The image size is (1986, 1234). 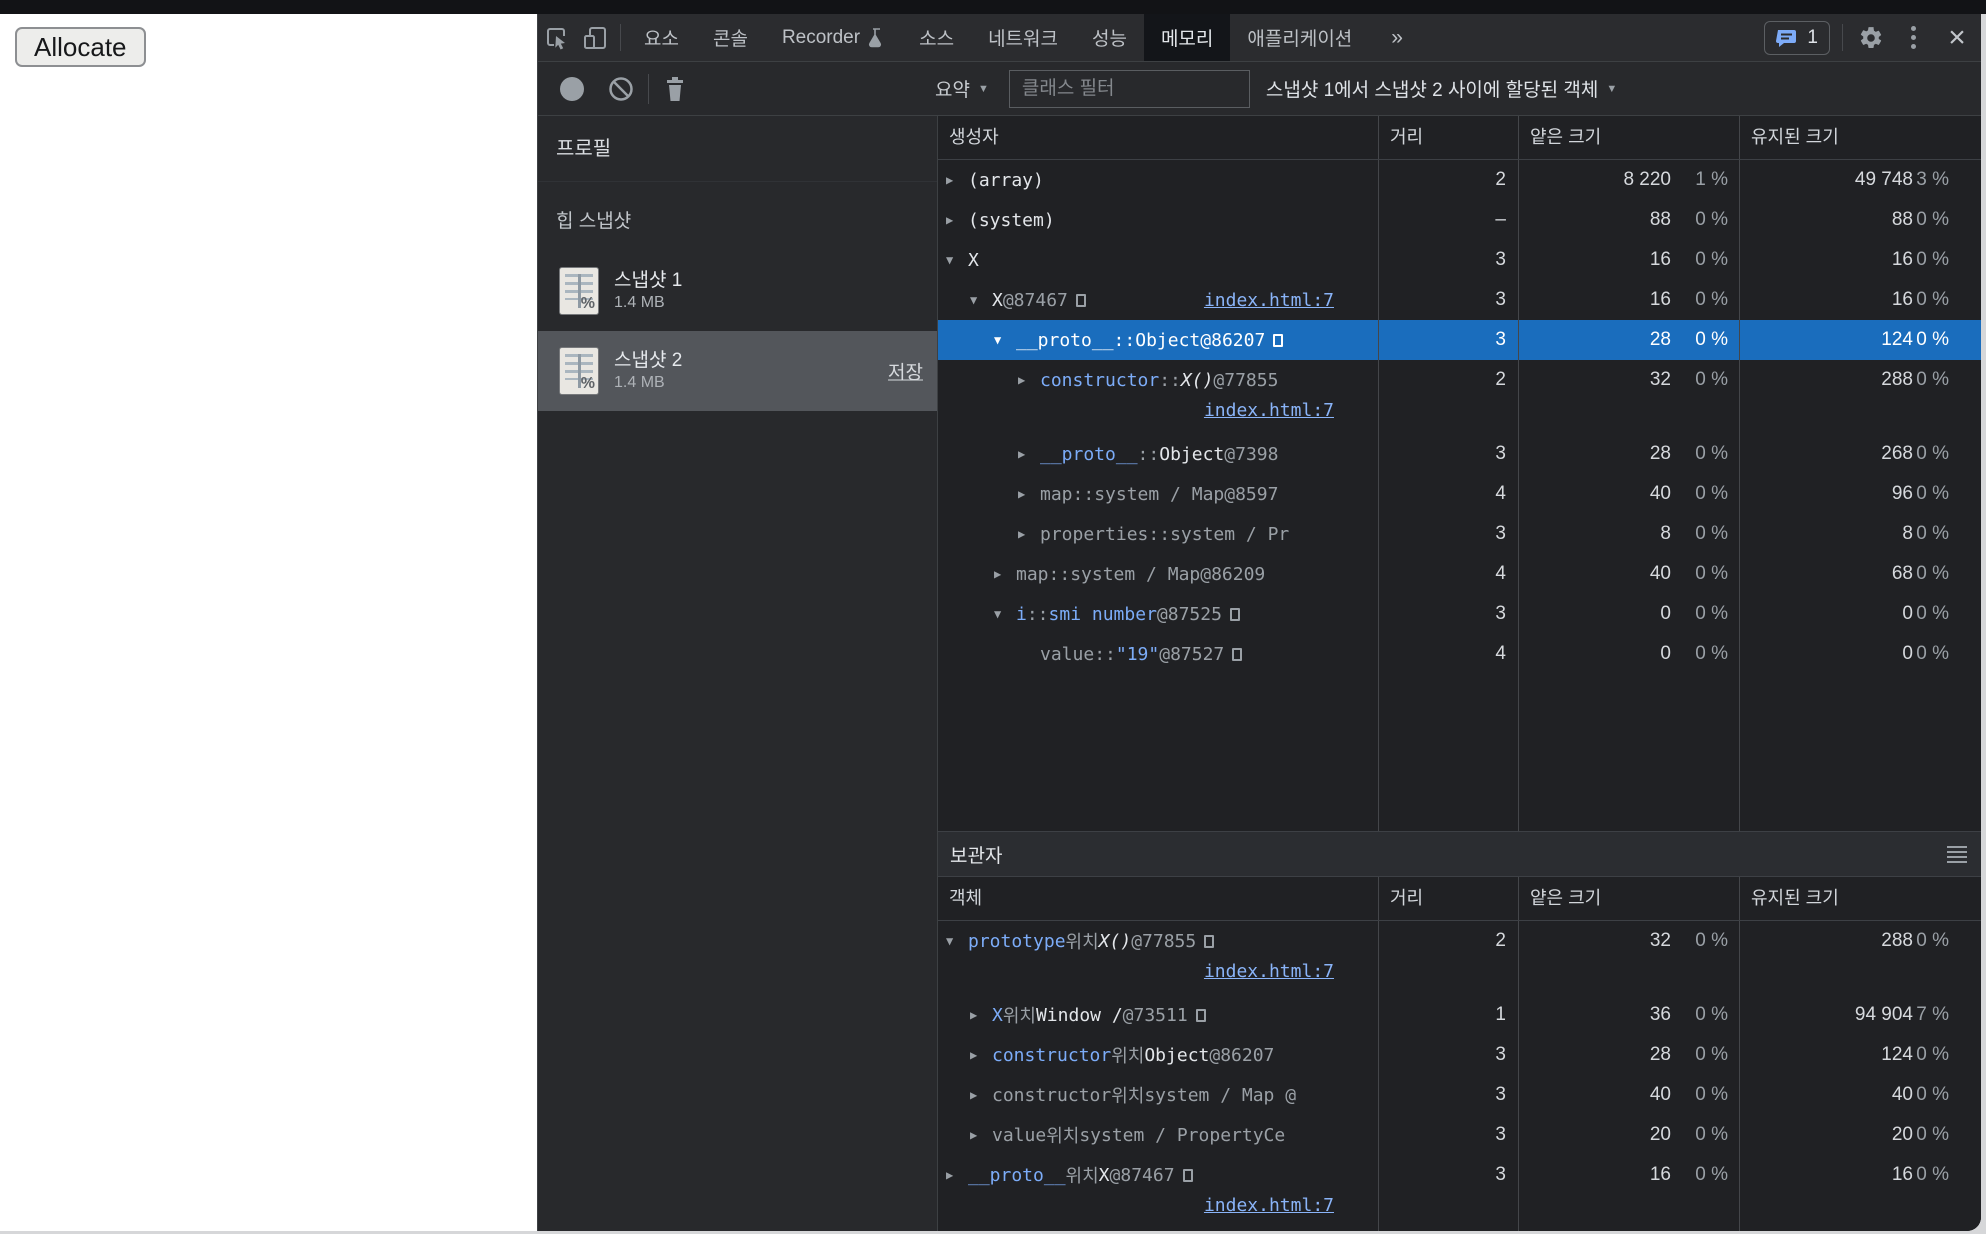 What do you see at coordinates (737, 291) in the screenshot?
I see `snapshot-item: % 스냅샷 1 1.4 MB` at bounding box center [737, 291].